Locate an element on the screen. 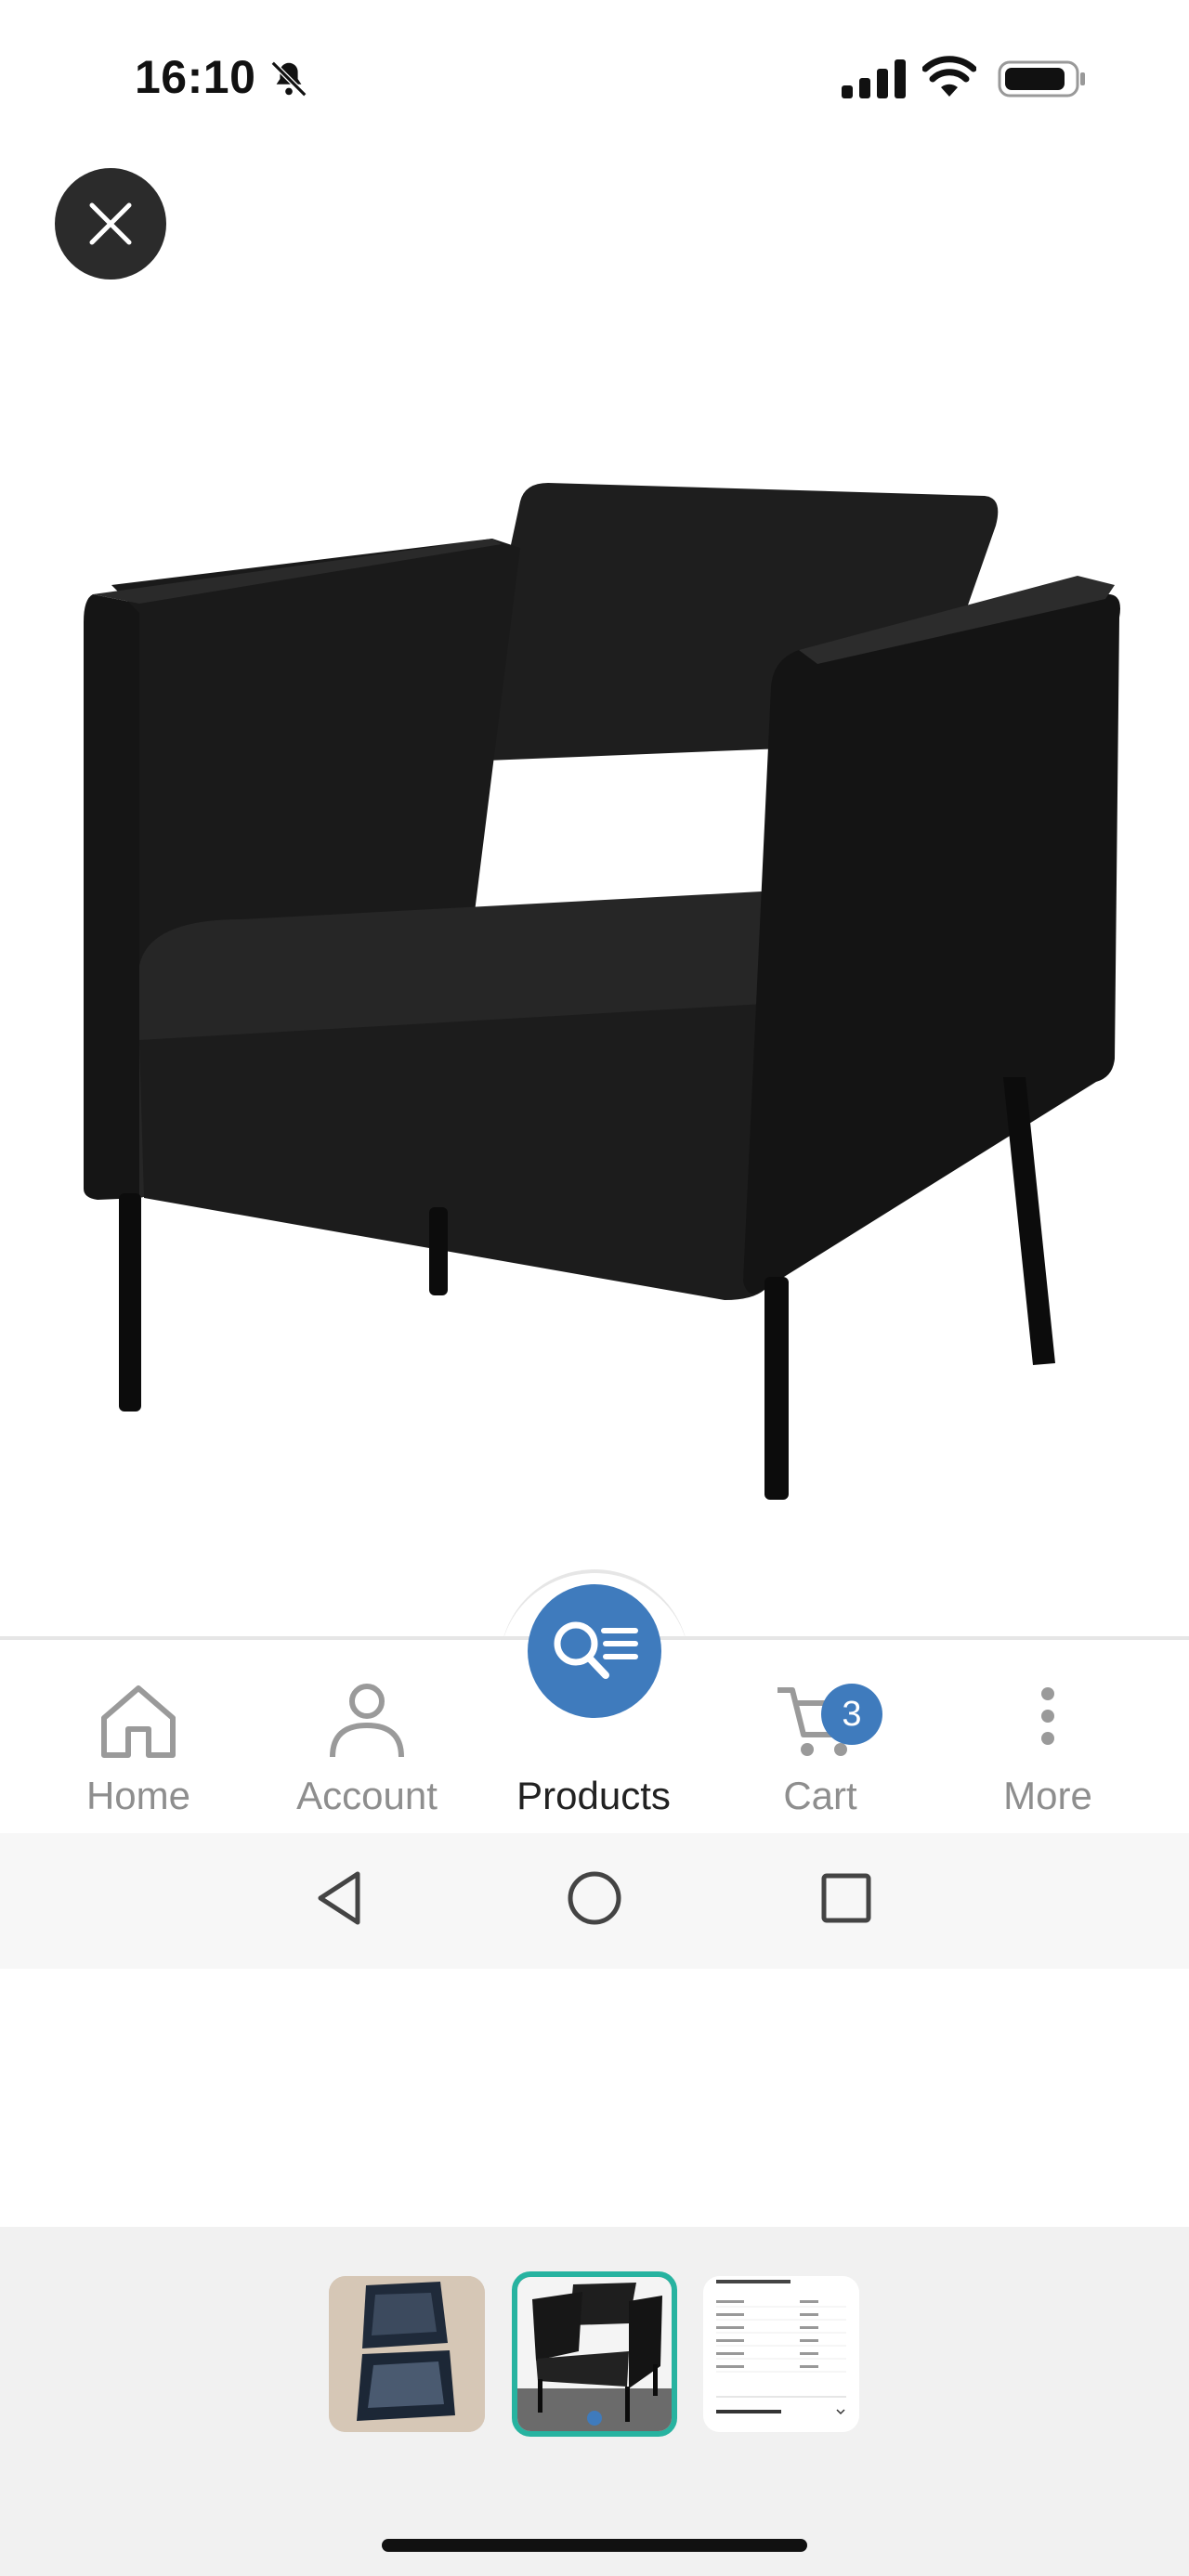  more-vertical-icon is located at coordinates (1048, 1716).